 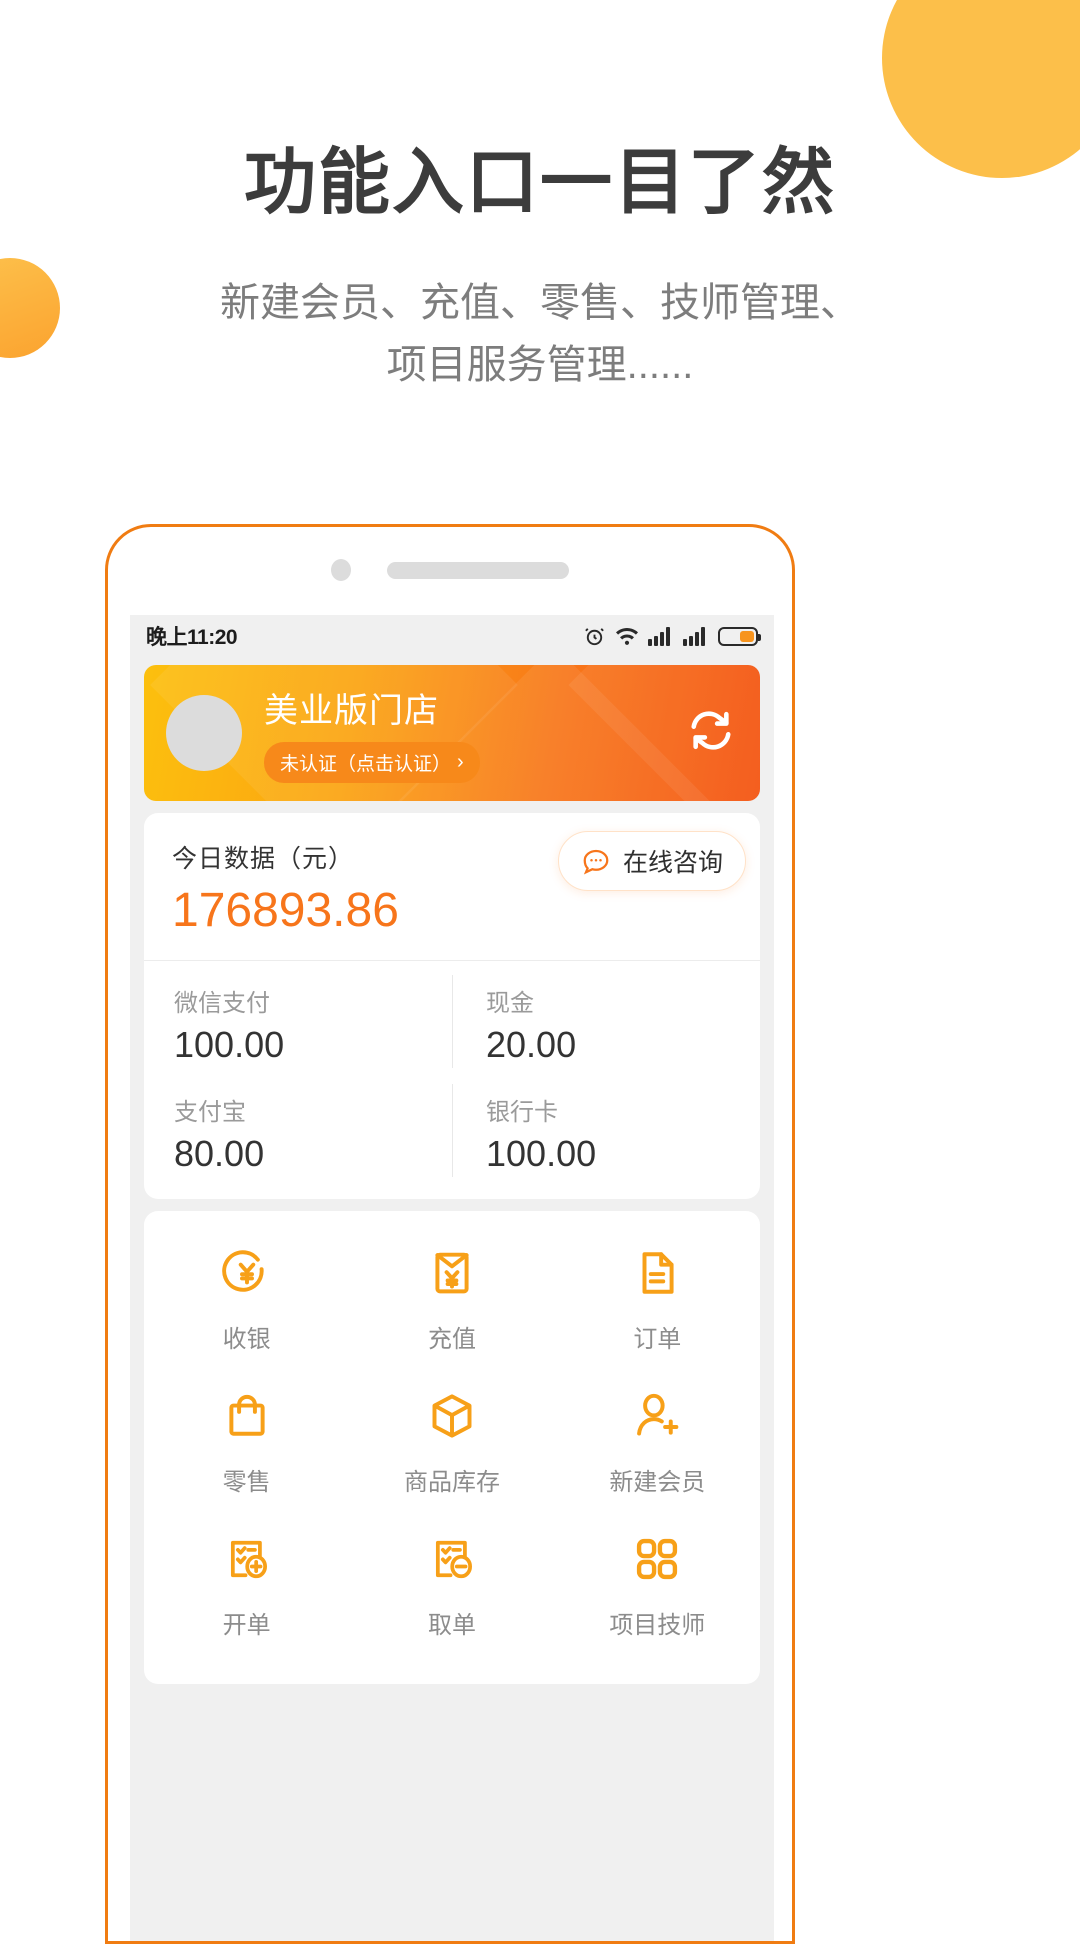 What do you see at coordinates (657, 1559) in the screenshot?
I see `grid-four-icon` at bounding box center [657, 1559].